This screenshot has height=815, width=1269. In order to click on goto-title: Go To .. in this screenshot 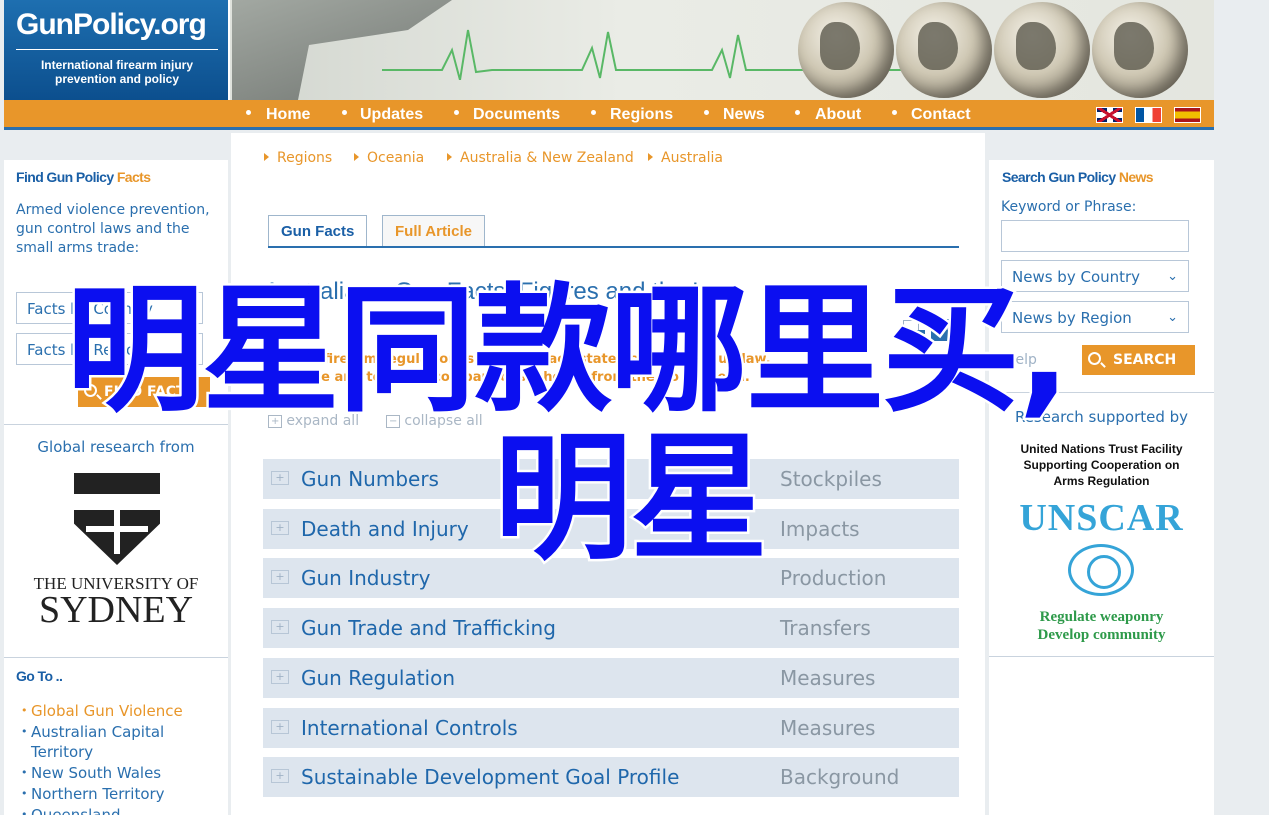, I will do `click(39, 676)`.